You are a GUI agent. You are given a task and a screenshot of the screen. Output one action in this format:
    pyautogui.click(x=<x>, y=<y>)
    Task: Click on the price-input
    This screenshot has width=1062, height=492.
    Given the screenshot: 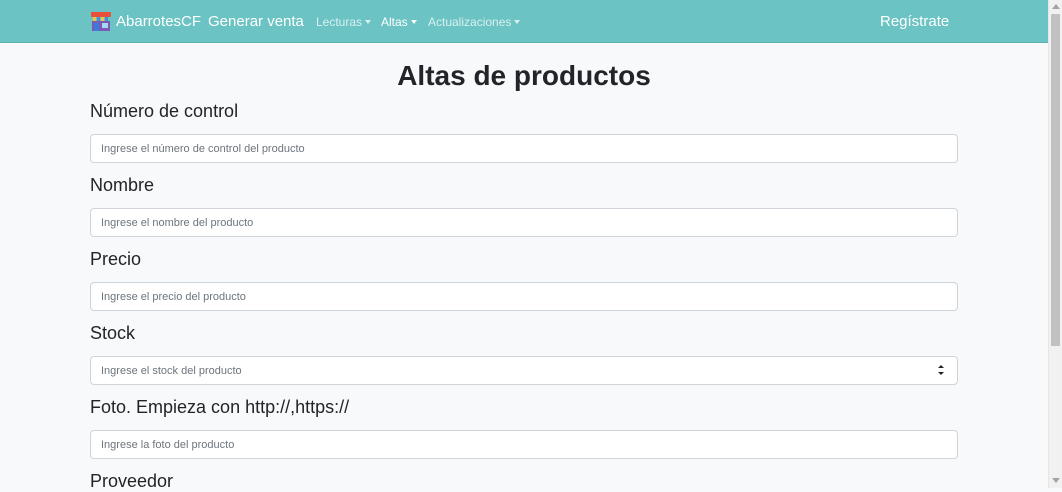 What is the action you would take?
    pyautogui.click(x=524, y=296)
    